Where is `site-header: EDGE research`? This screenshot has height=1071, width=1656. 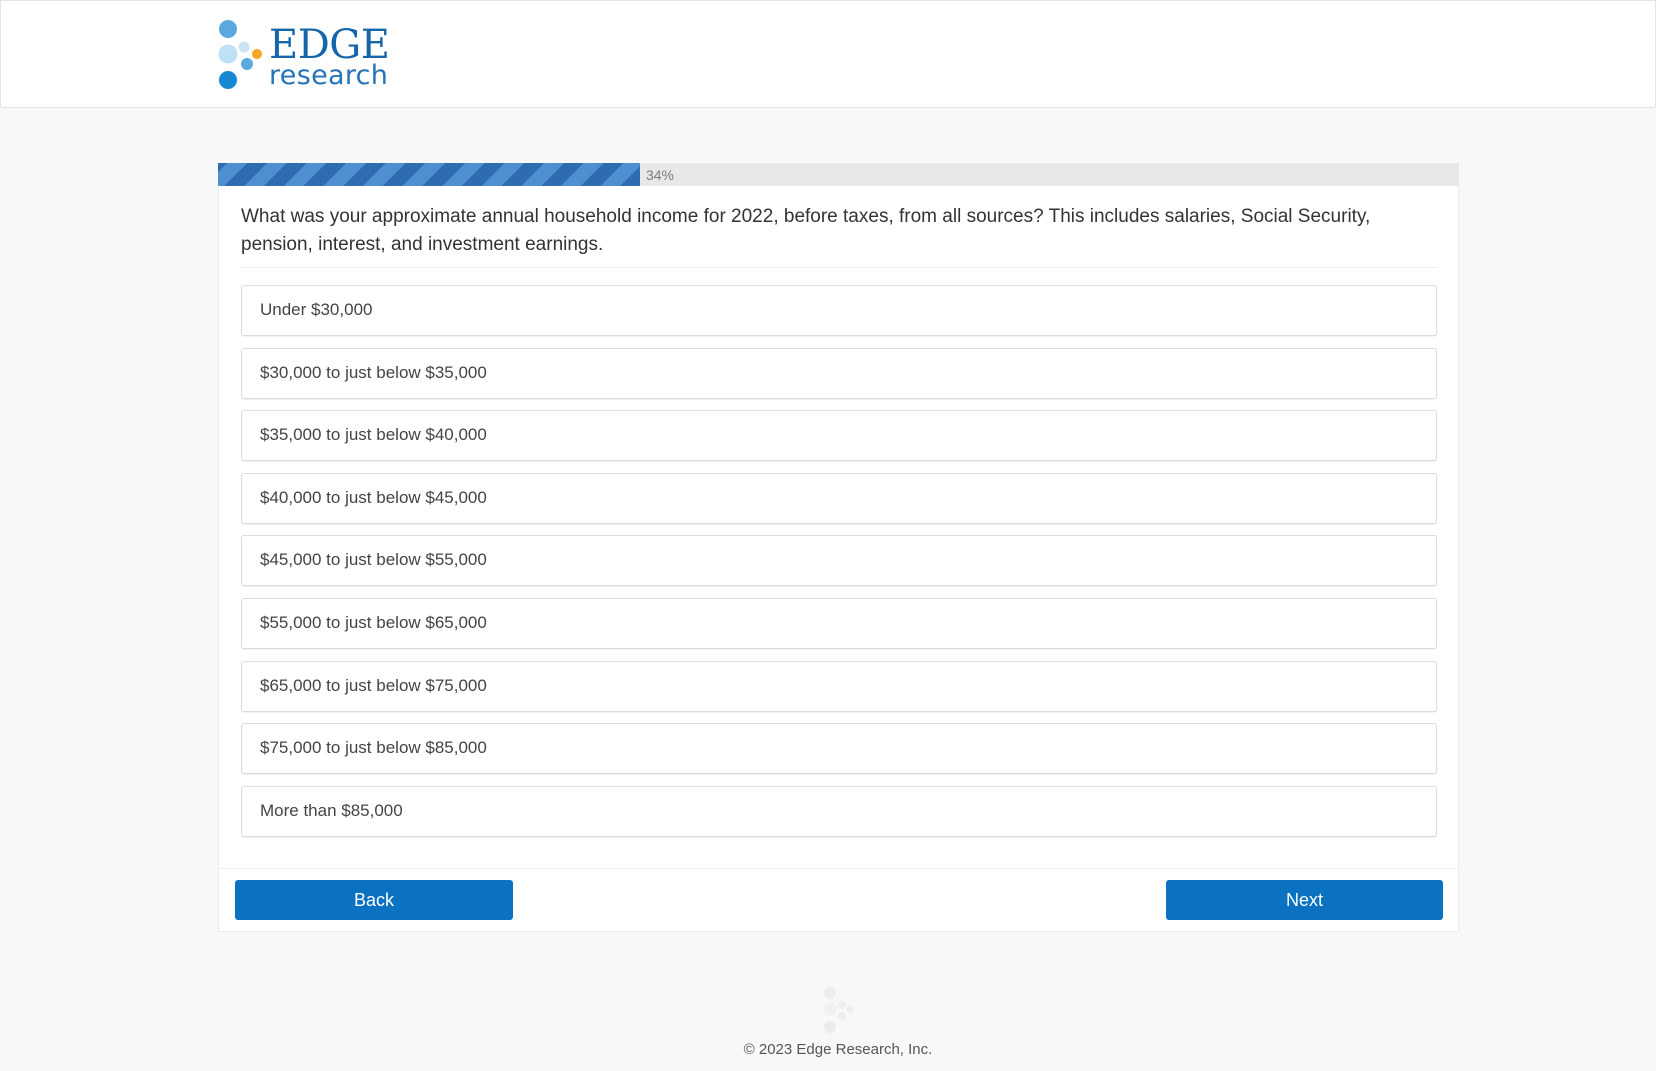 site-header: EDGE research is located at coordinates (828, 54).